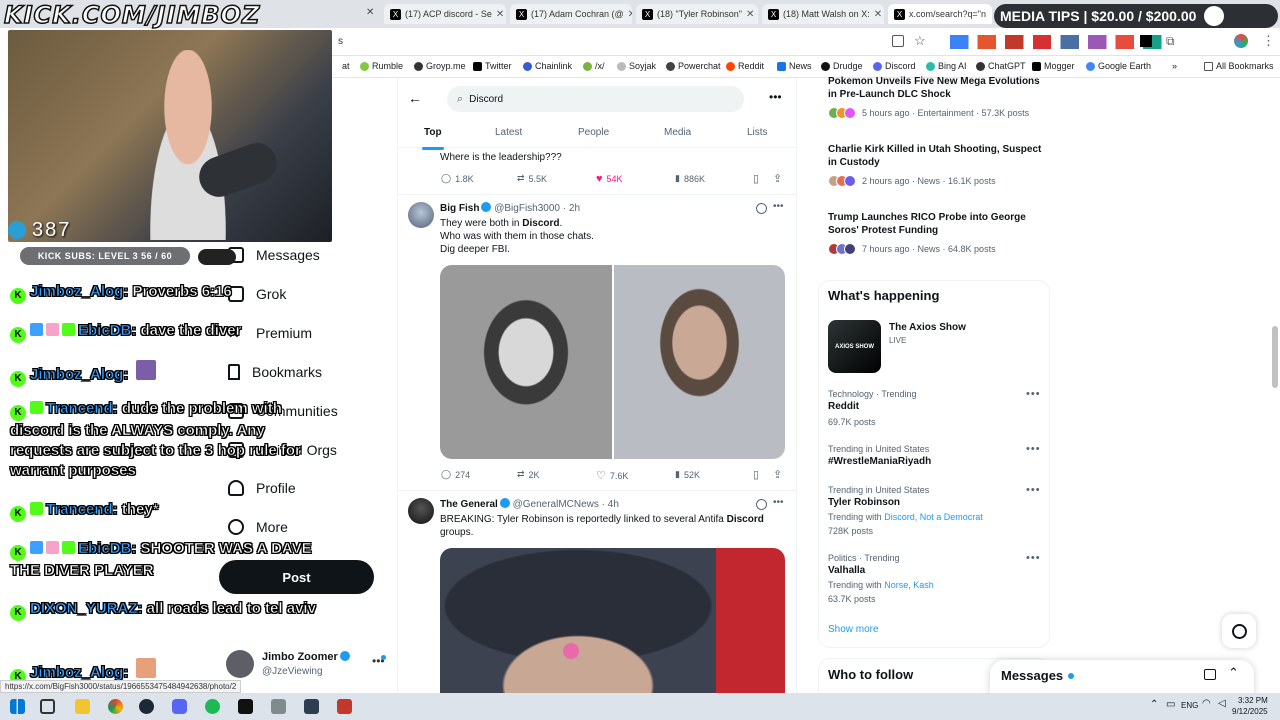 The height and width of the screenshot is (720, 1280). Describe the element at coordinates (1122, 678) in the screenshot. I see `messages-drawer: Messages ⌃` at that location.